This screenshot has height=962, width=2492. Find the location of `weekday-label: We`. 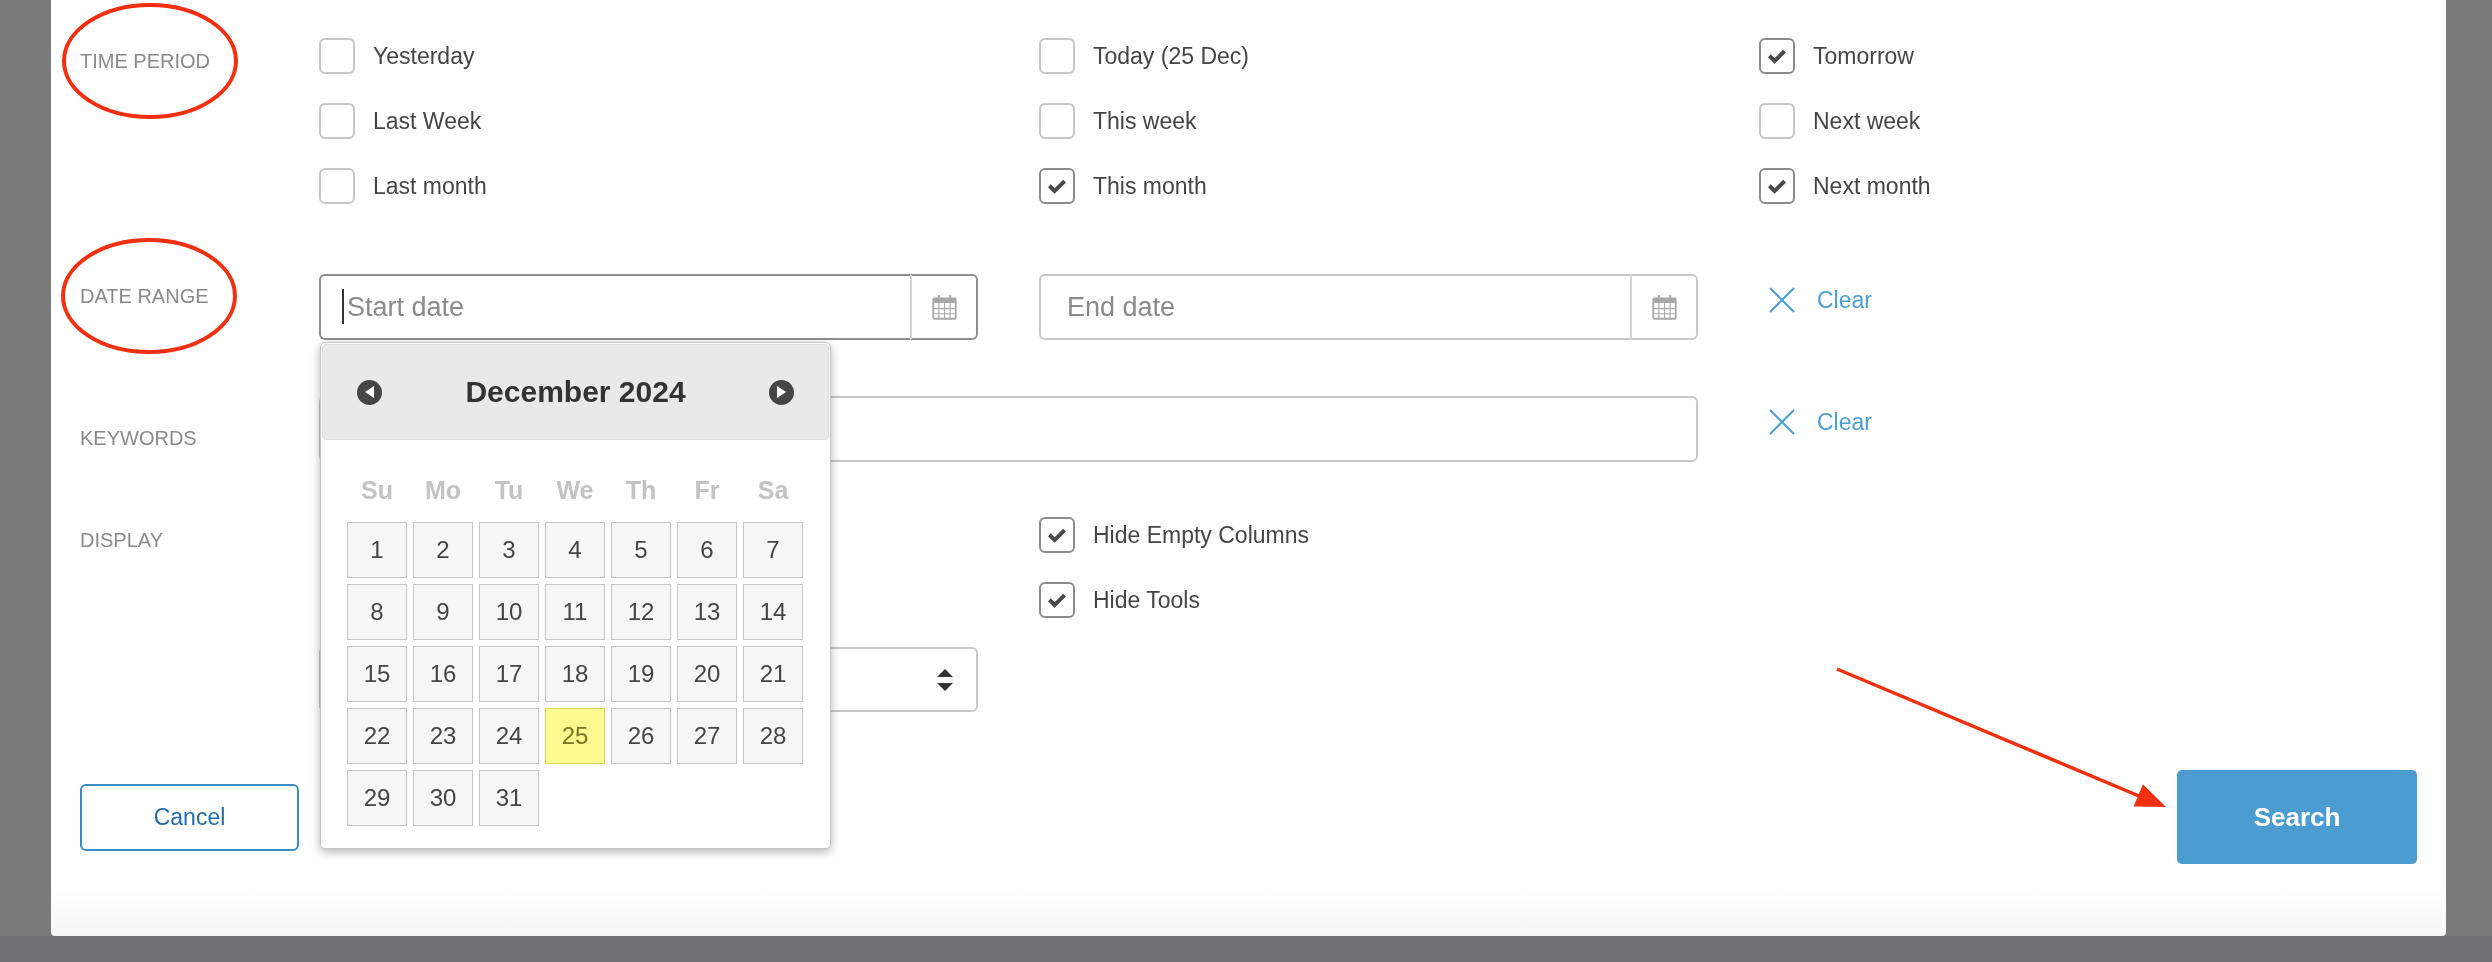

weekday-label: We is located at coordinates (575, 490).